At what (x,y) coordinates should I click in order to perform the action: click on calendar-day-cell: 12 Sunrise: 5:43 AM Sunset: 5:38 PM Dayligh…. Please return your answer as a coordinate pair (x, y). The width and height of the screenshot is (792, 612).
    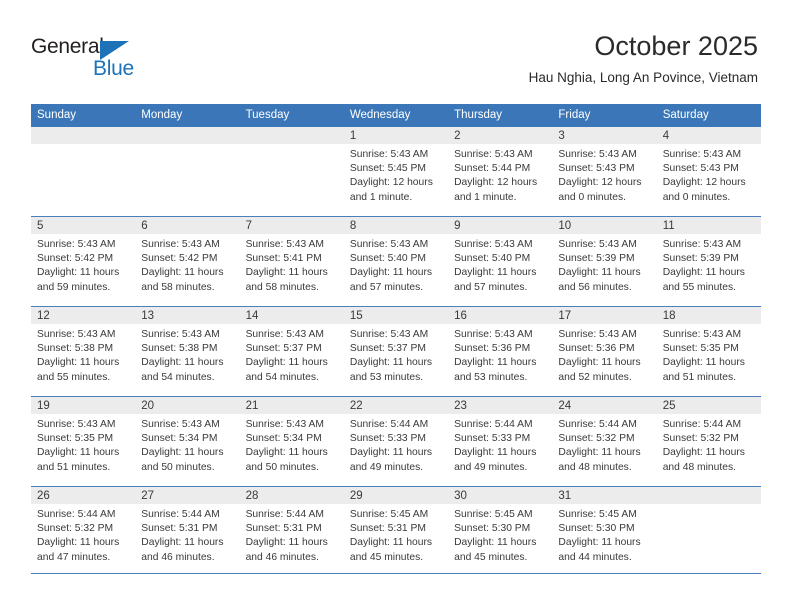
    Looking at the image, I should click on (83, 351).